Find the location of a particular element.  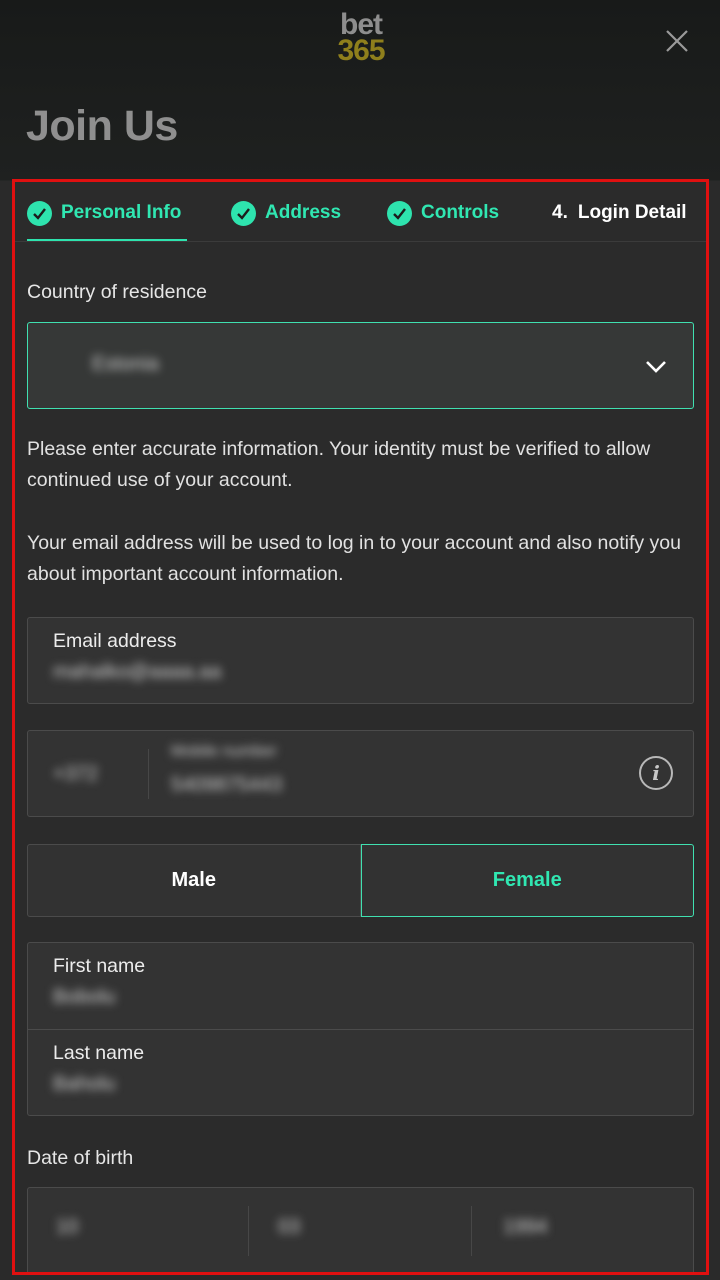

dob-day: 10 is located at coordinates (67, 1227).